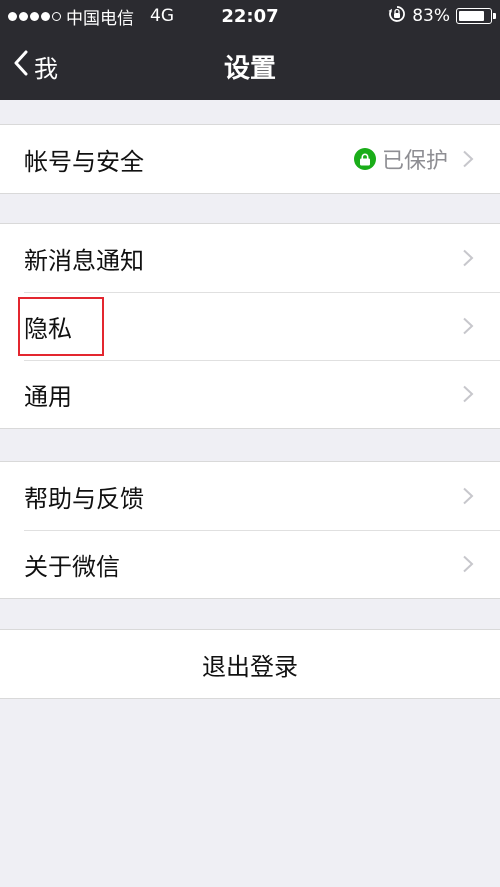  I want to click on logout-group: 退出登录, so click(250, 664).